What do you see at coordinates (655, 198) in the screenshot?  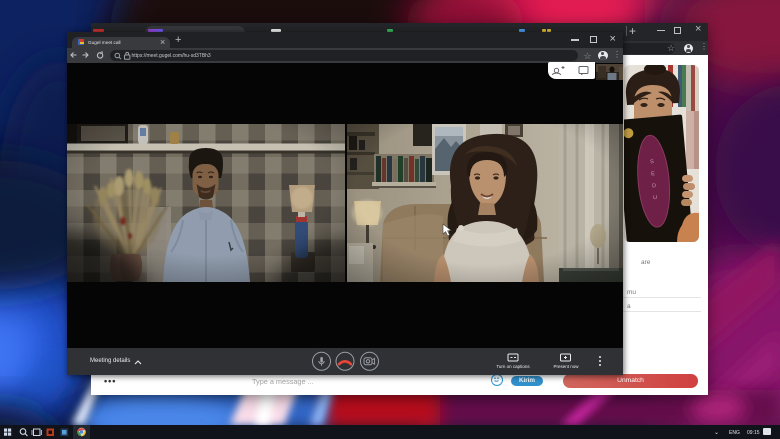 I see `svg-text: U` at bounding box center [655, 198].